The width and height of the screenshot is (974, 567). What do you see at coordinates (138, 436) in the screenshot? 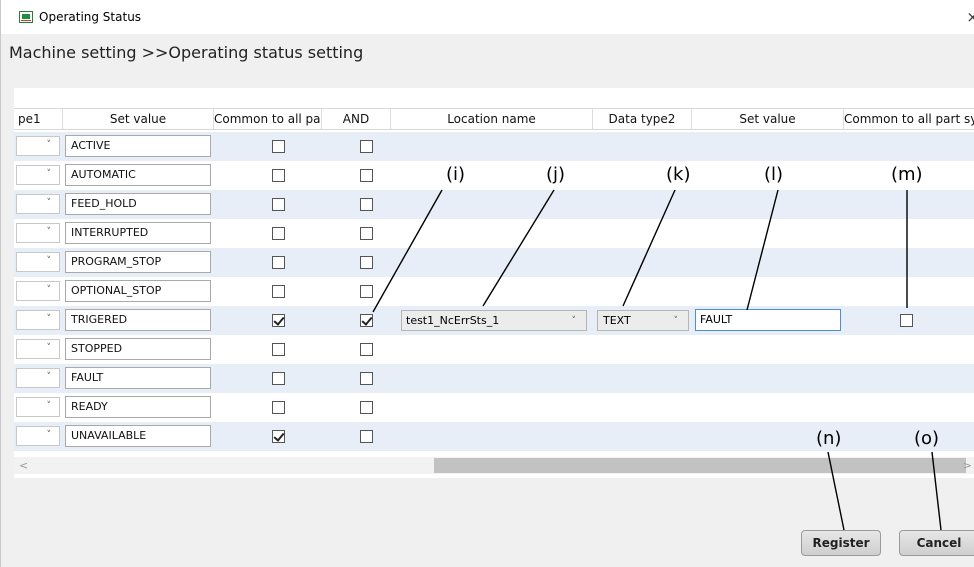
I see `set-value-input: UNAVAILABLE` at bounding box center [138, 436].